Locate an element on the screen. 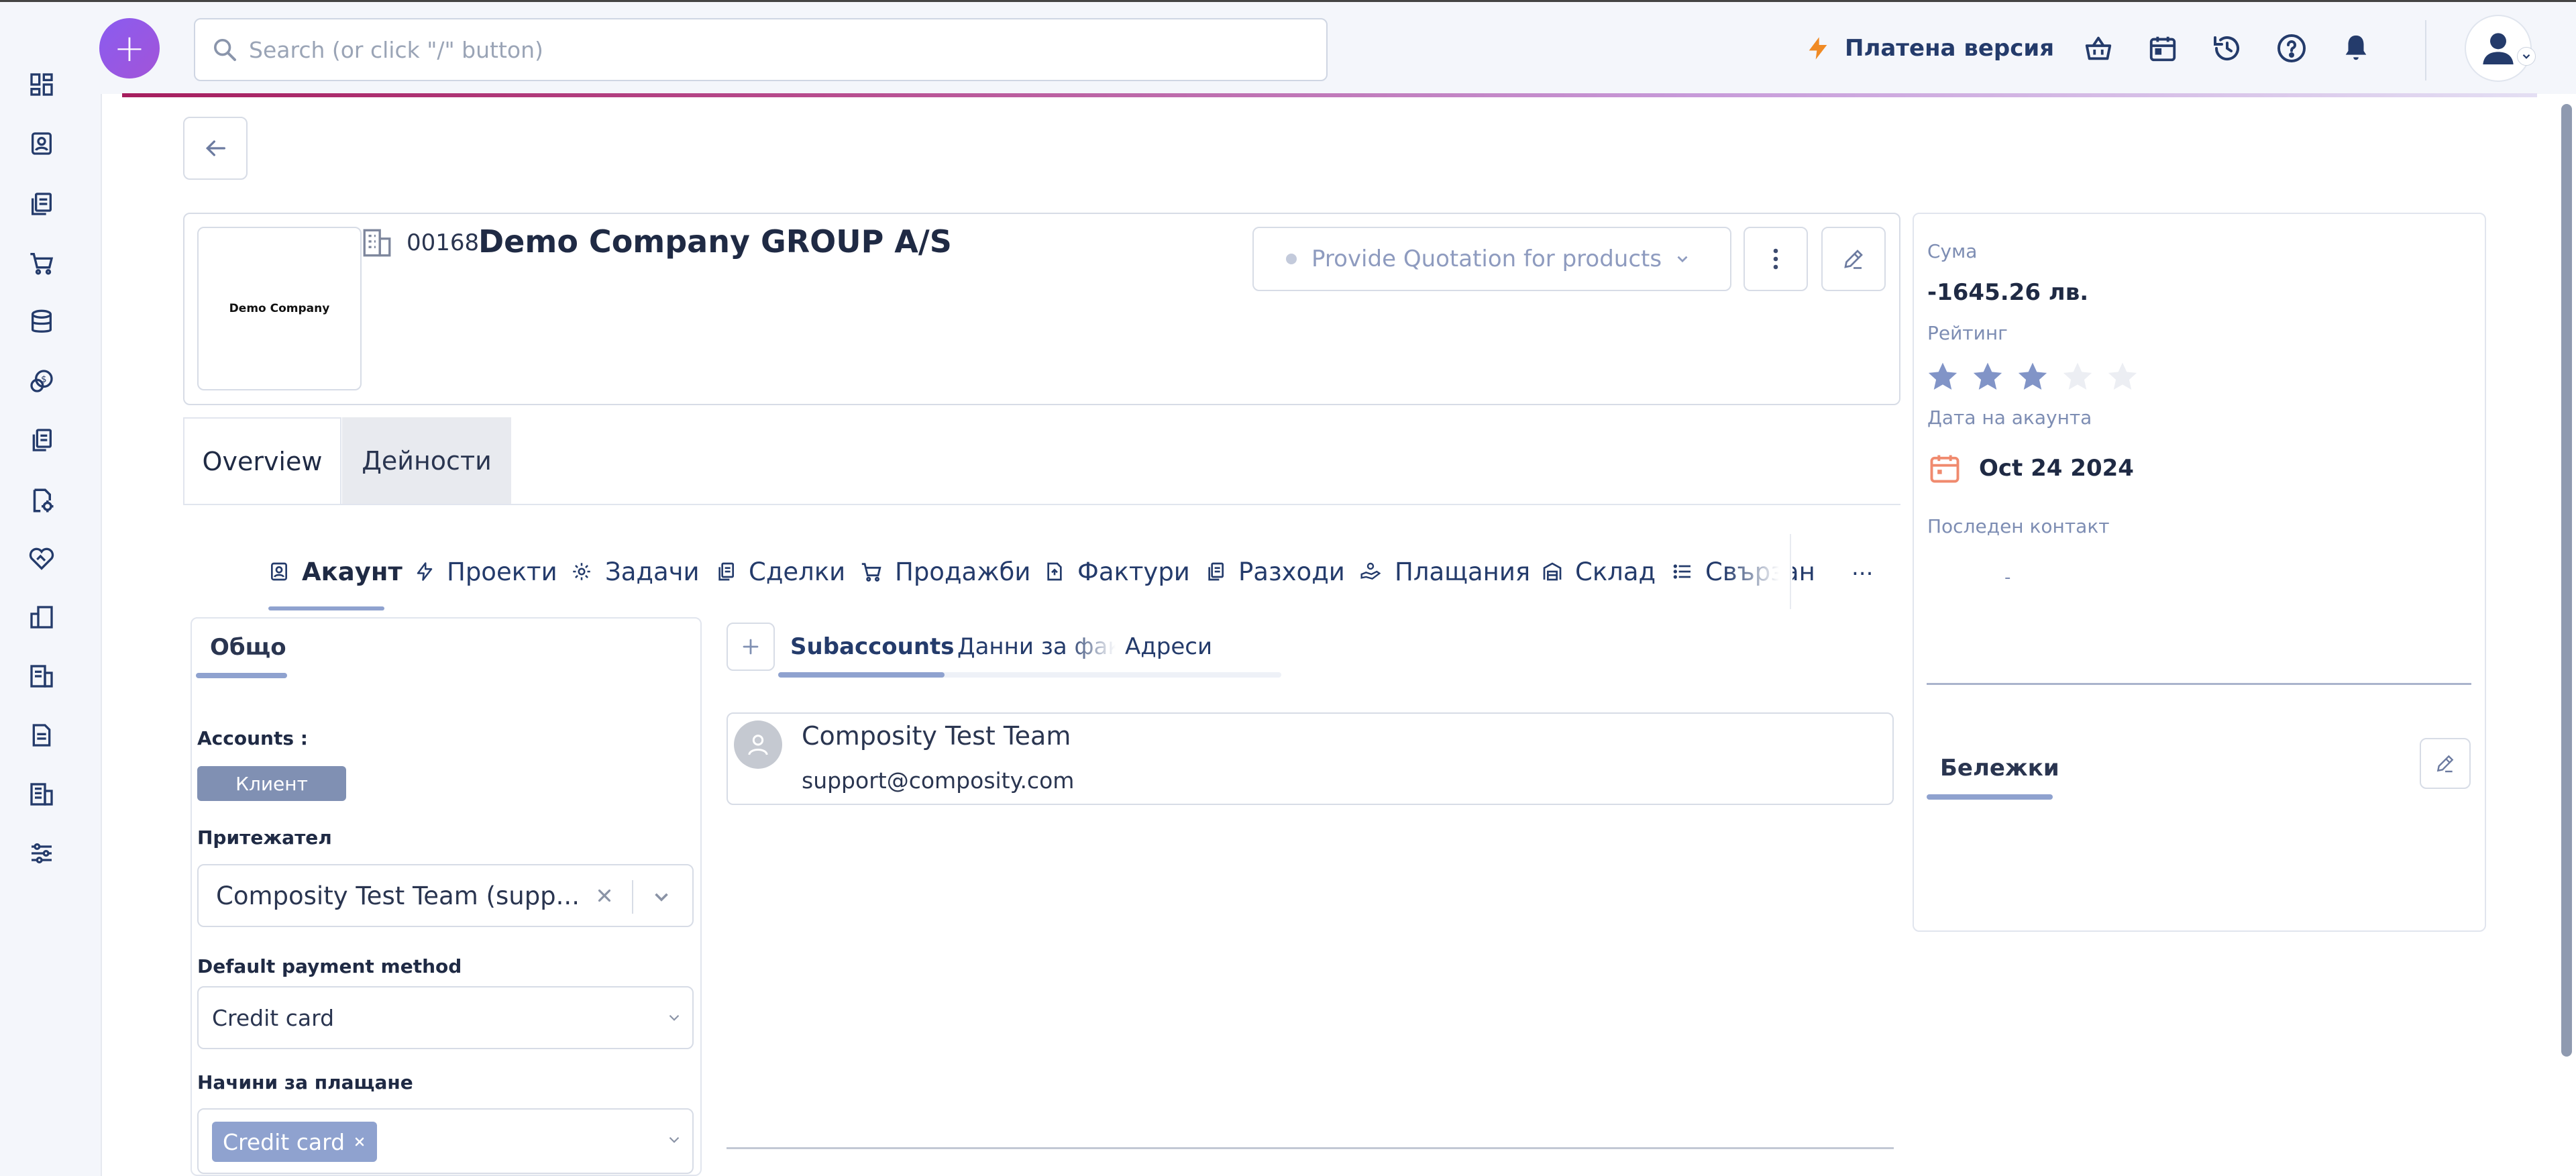  arrow-left-icon is located at coordinates (215, 148).